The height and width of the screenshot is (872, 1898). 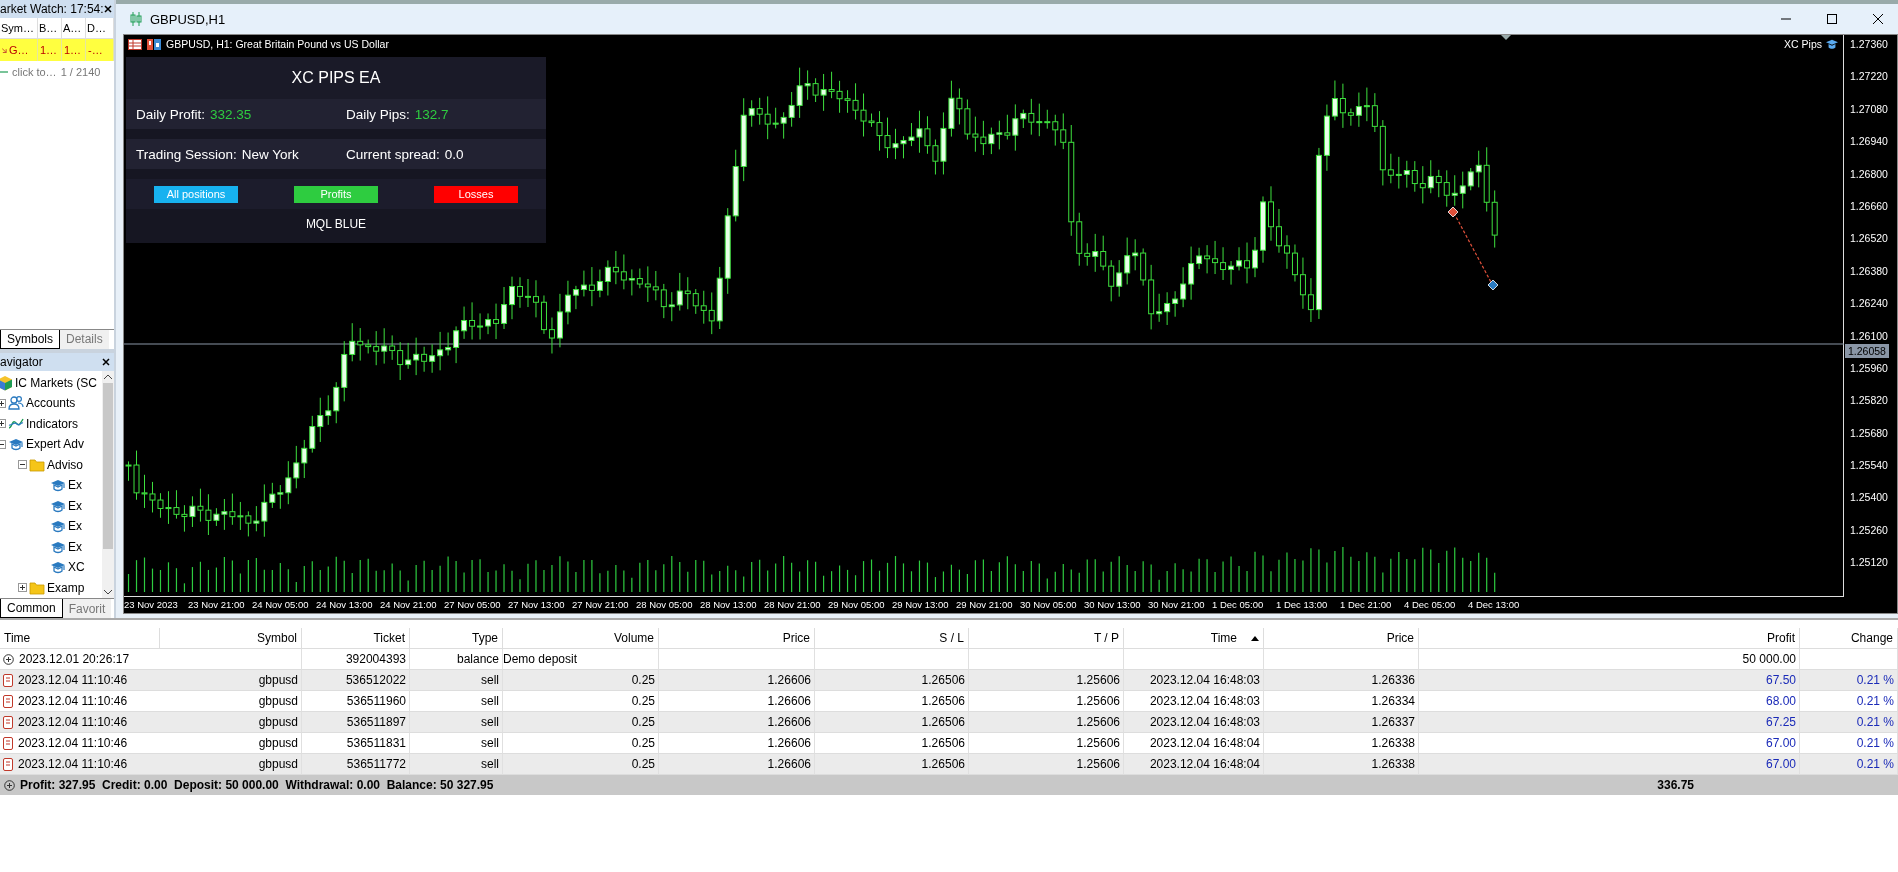 What do you see at coordinates (52, 423) in the screenshot?
I see `tree-item: Indicators` at bounding box center [52, 423].